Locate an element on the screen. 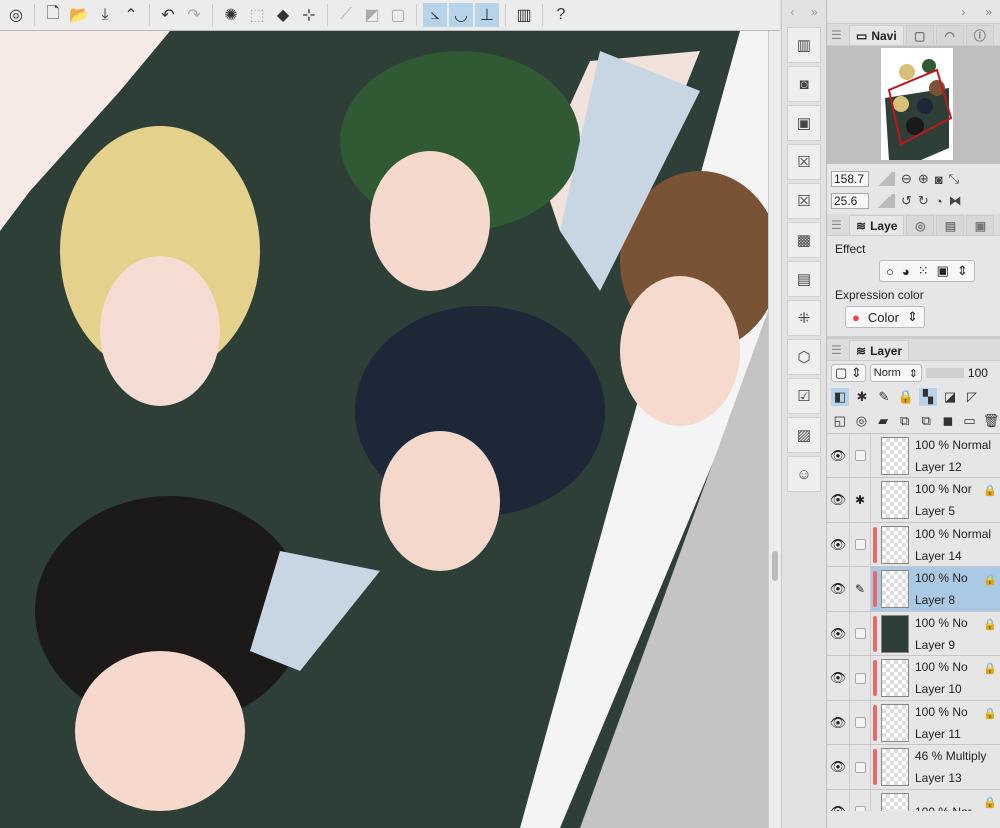 The image size is (1000, 828). layer-row: 👁 46 % Multiply Layer 13 is located at coordinates (913, 767).